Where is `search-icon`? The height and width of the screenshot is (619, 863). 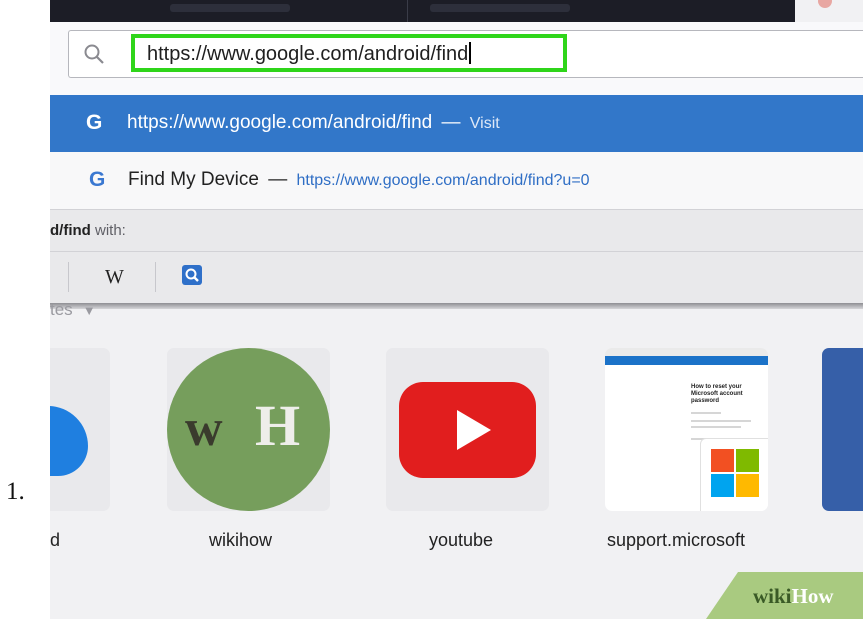 search-icon is located at coordinates (94, 54).